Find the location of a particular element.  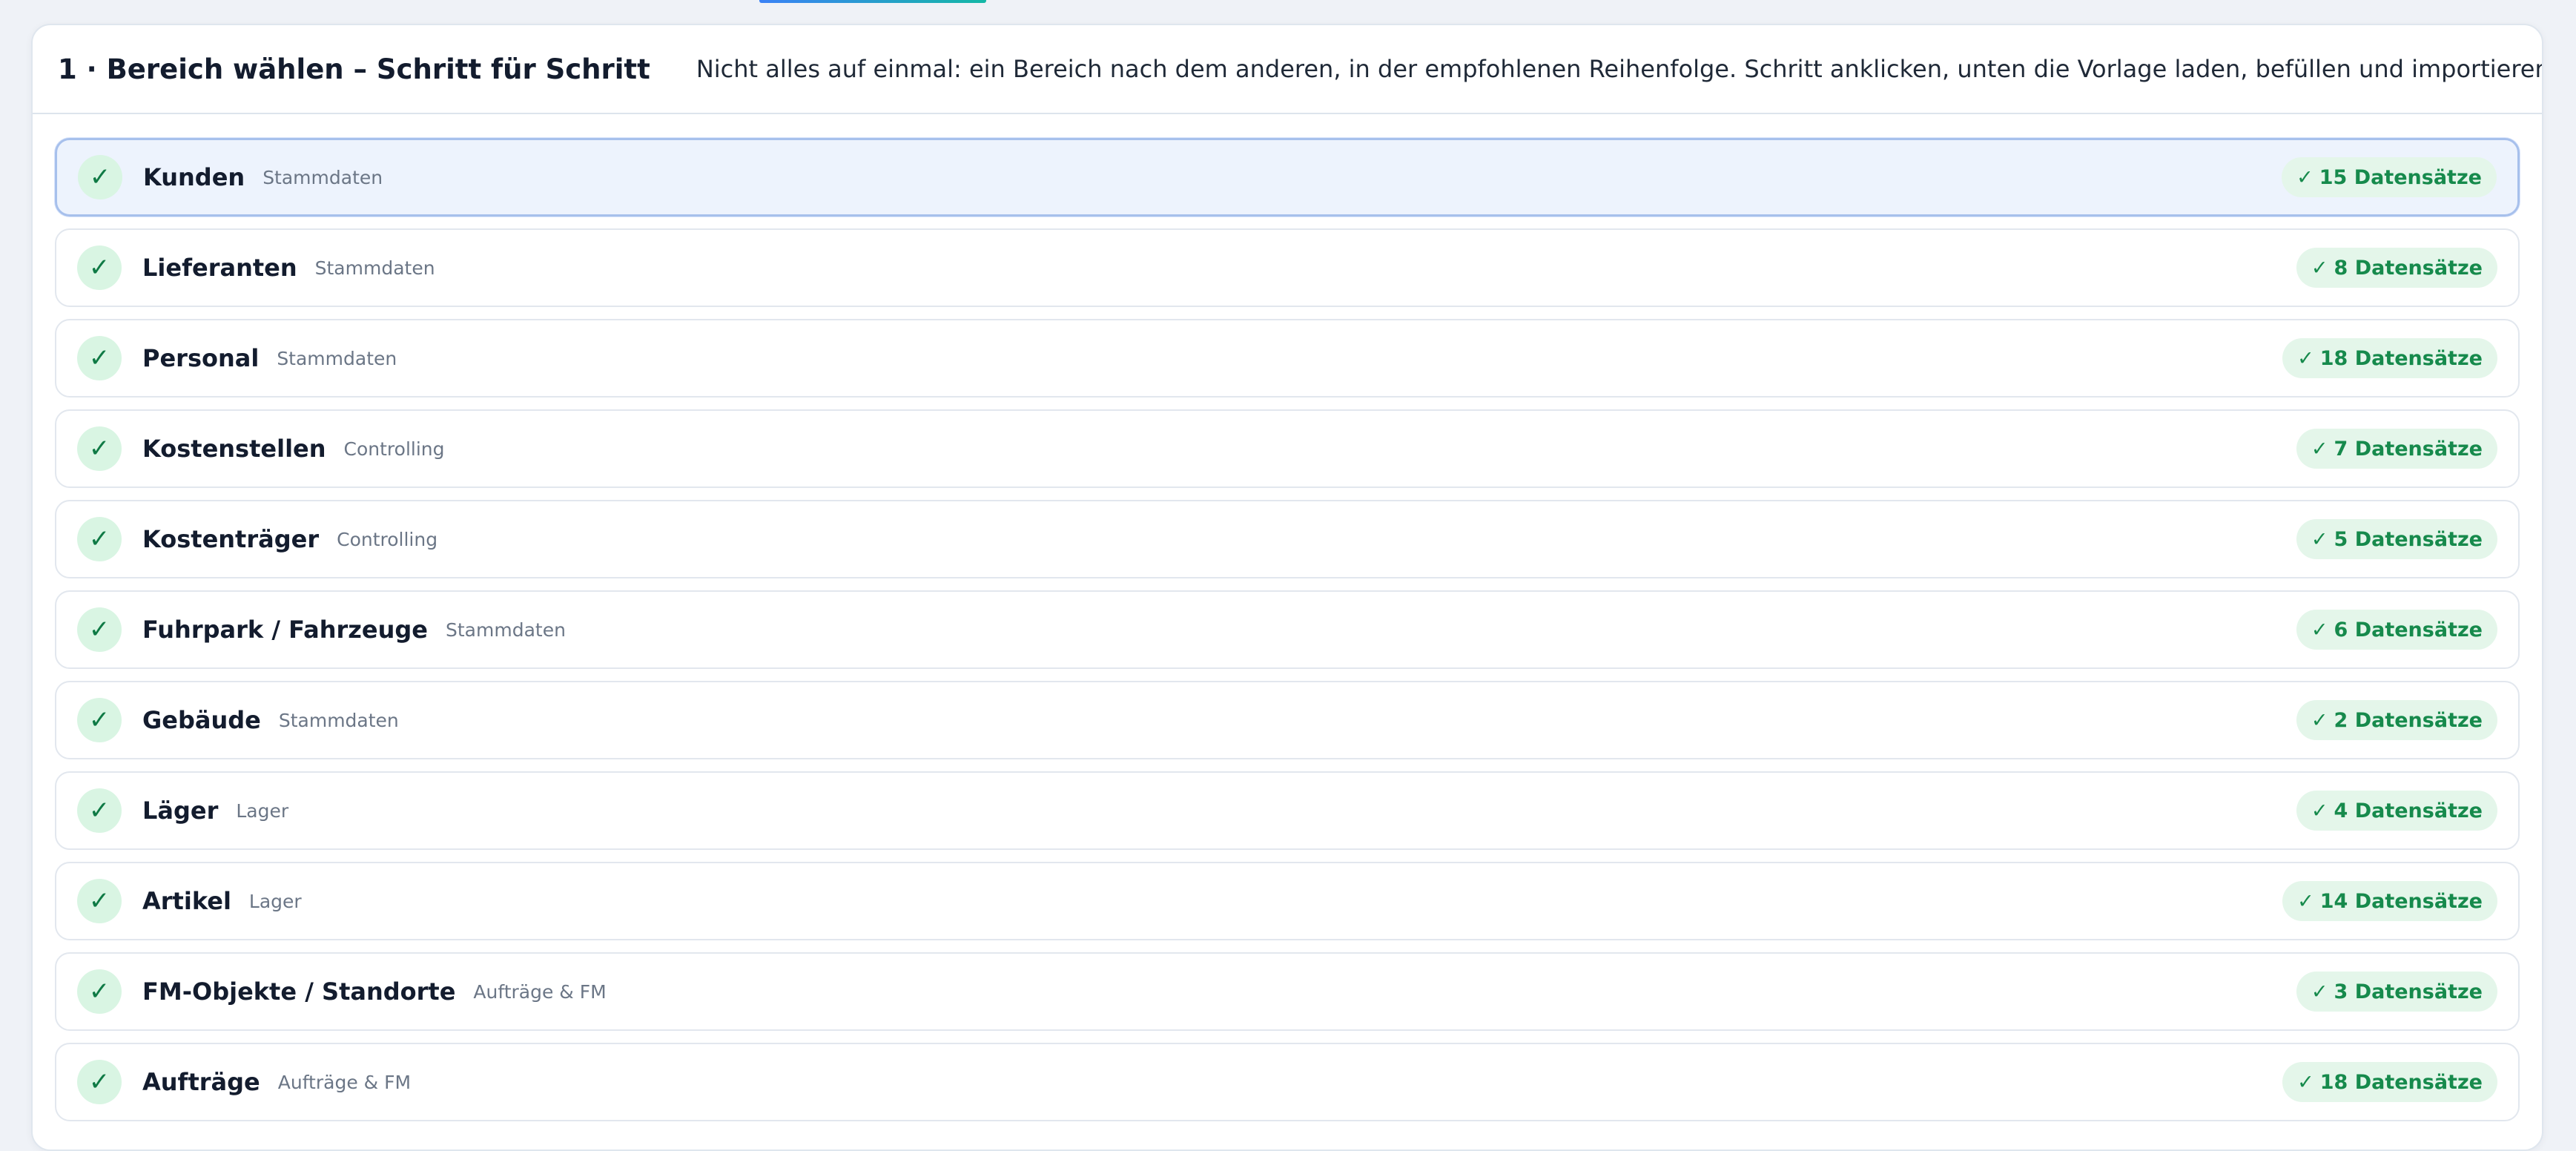

record-count-badge: ✓ 3 Datensätze is located at coordinates (2396, 992).